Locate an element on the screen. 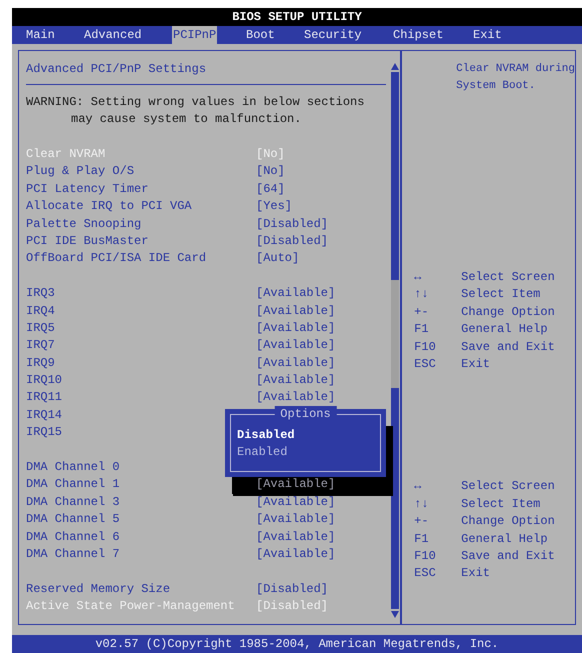 This screenshot has width=582, height=653. panel-heading: Advanced PCI/PnP Settings is located at coordinates (117, 69).